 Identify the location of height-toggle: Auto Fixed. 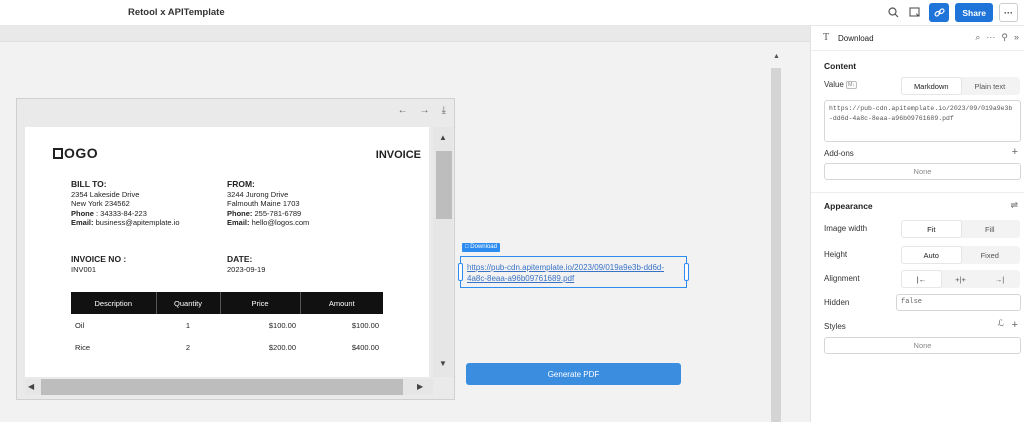
(960, 255).